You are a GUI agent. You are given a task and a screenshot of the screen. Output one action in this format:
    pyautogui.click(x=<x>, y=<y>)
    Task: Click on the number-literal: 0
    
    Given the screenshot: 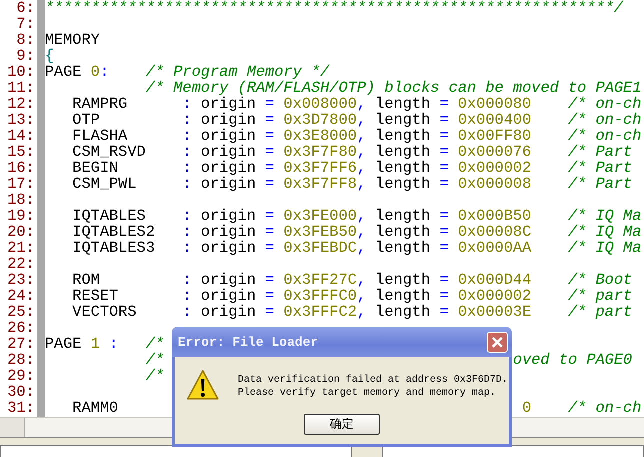 What is the action you would take?
    pyautogui.click(x=95, y=72)
    